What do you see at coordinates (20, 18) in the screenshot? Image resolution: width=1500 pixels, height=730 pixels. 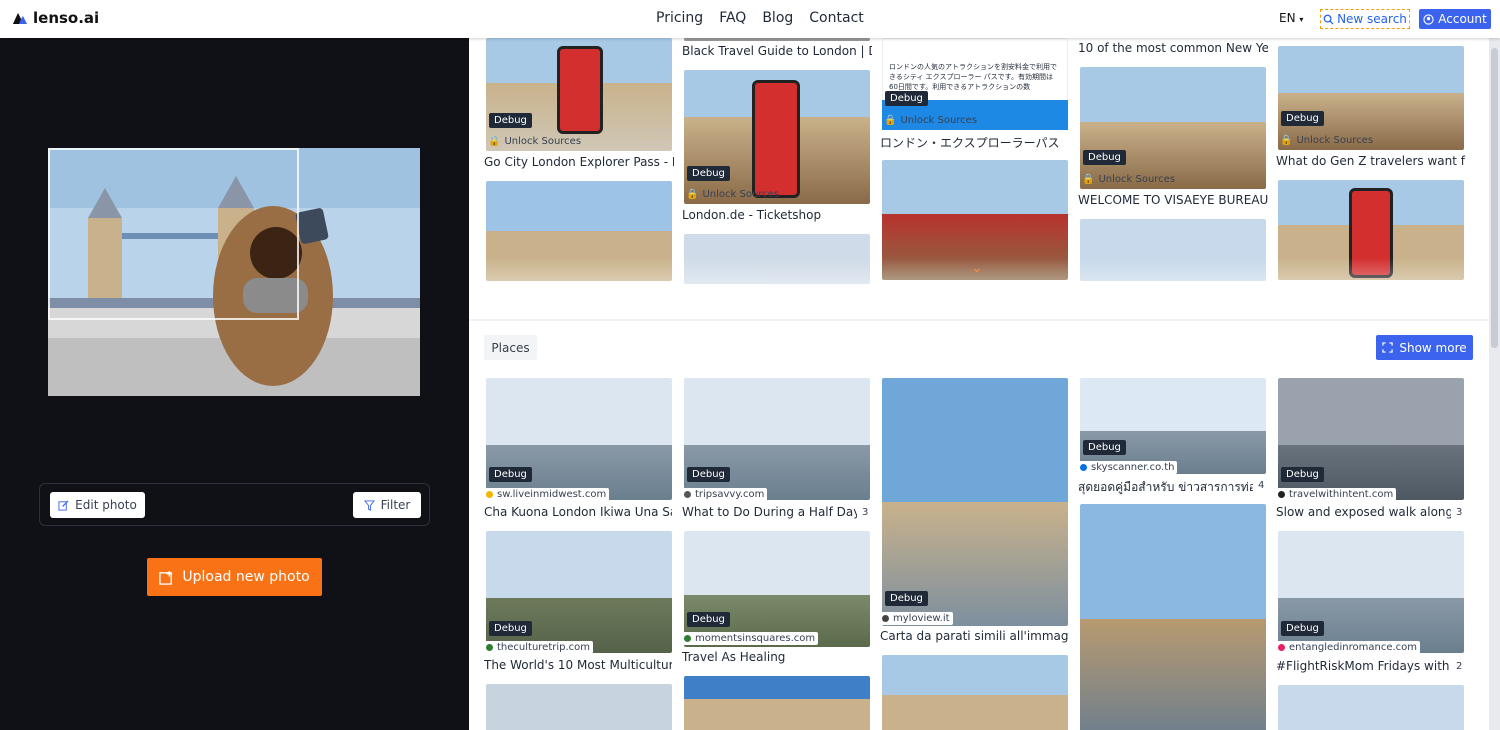 I see `lenso-logo-icon` at bounding box center [20, 18].